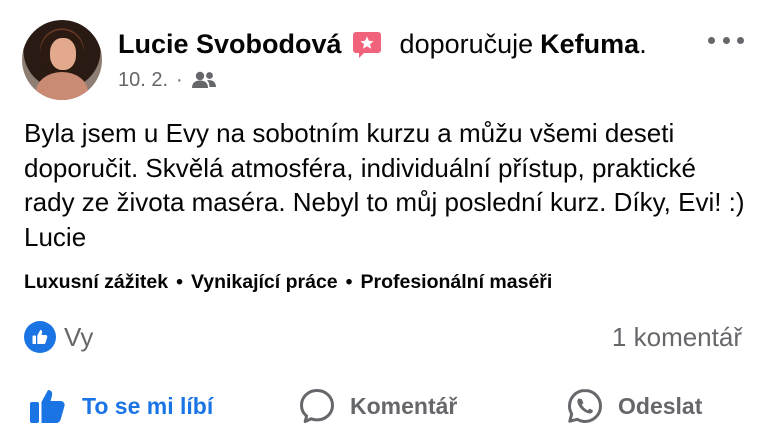 The width and height of the screenshot is (768, 444). I want to click on post-meta: 10. 2. ·, so click(167, 80).